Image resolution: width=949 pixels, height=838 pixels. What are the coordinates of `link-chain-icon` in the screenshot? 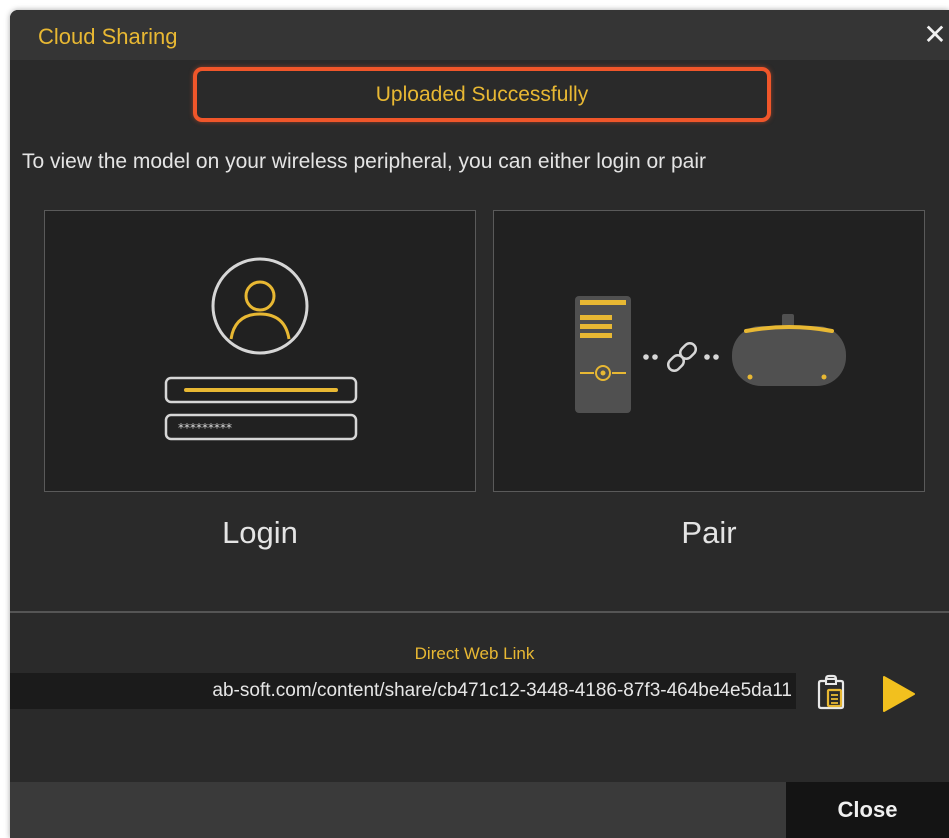 It's located at (682, 357).